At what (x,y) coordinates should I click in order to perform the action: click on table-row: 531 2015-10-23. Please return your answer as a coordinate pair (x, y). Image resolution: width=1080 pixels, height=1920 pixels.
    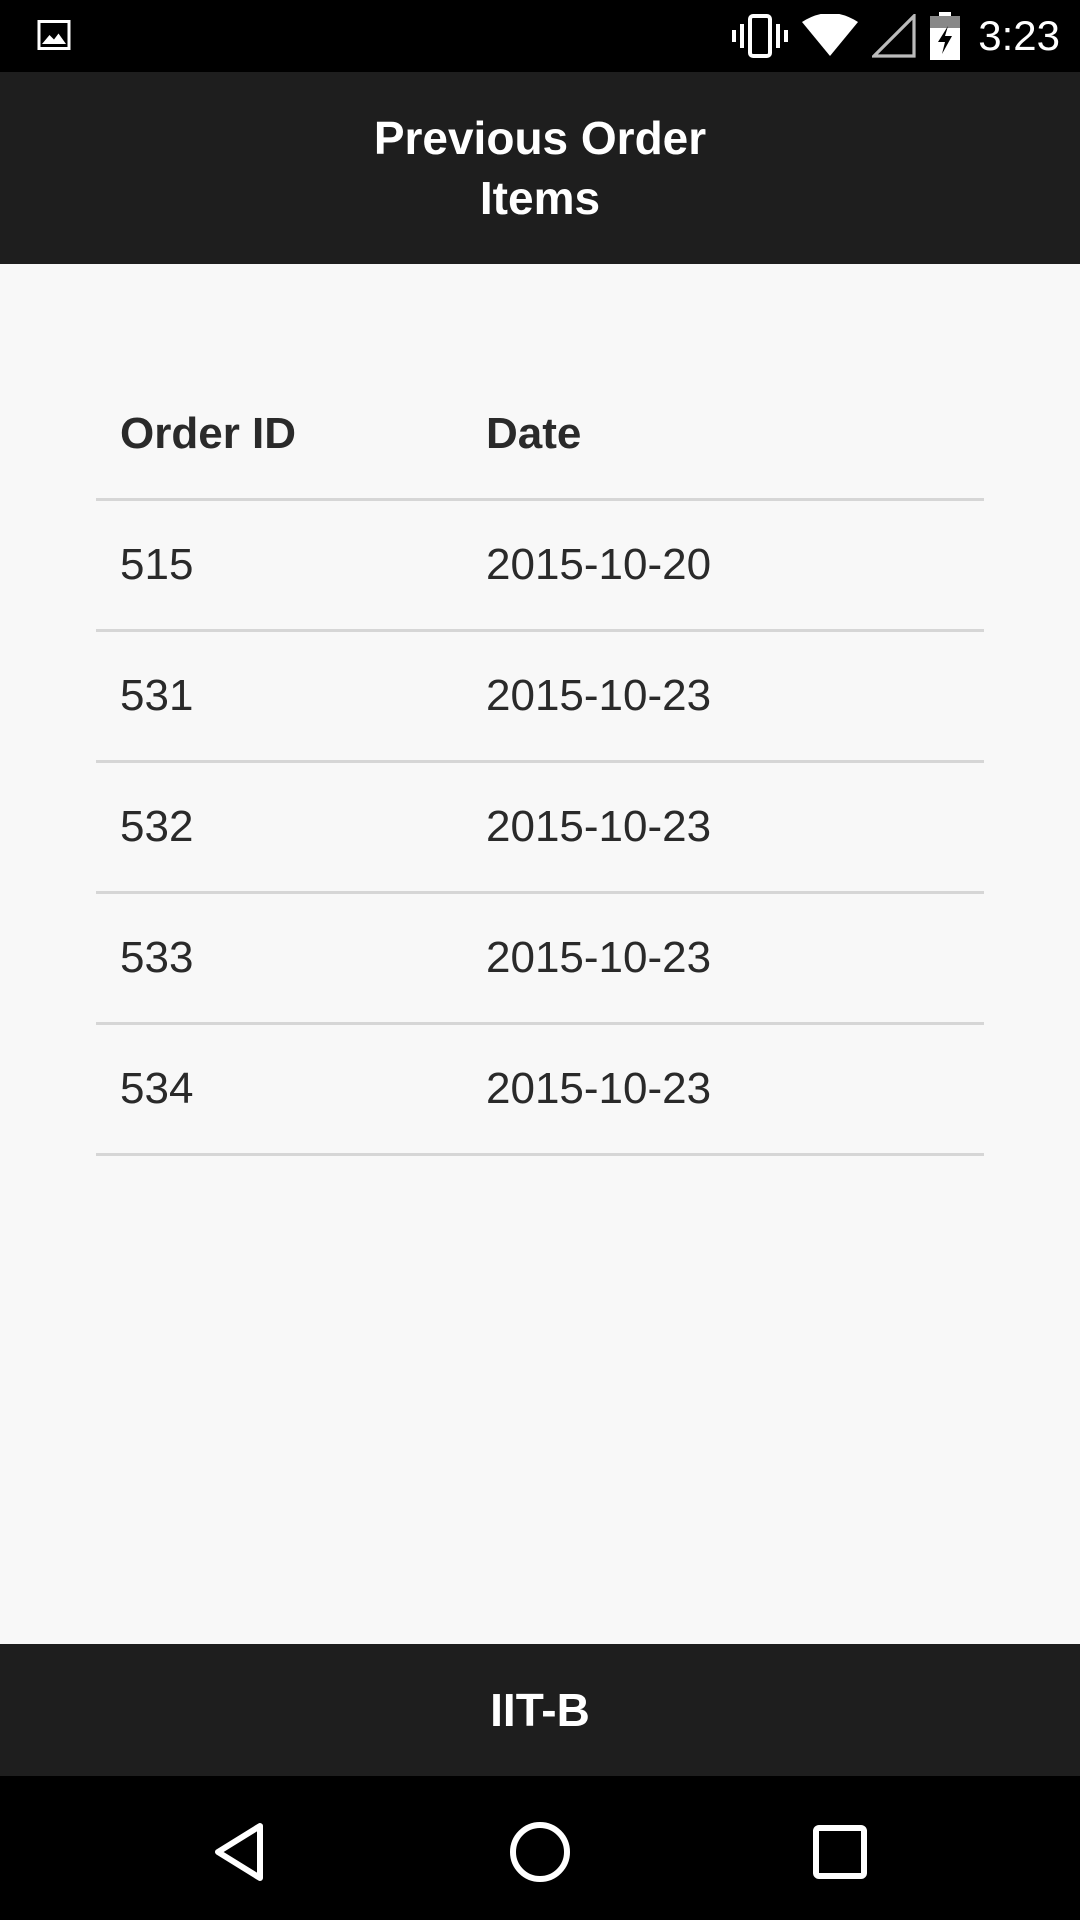
    Looking at the image, I should click on (540, 697).